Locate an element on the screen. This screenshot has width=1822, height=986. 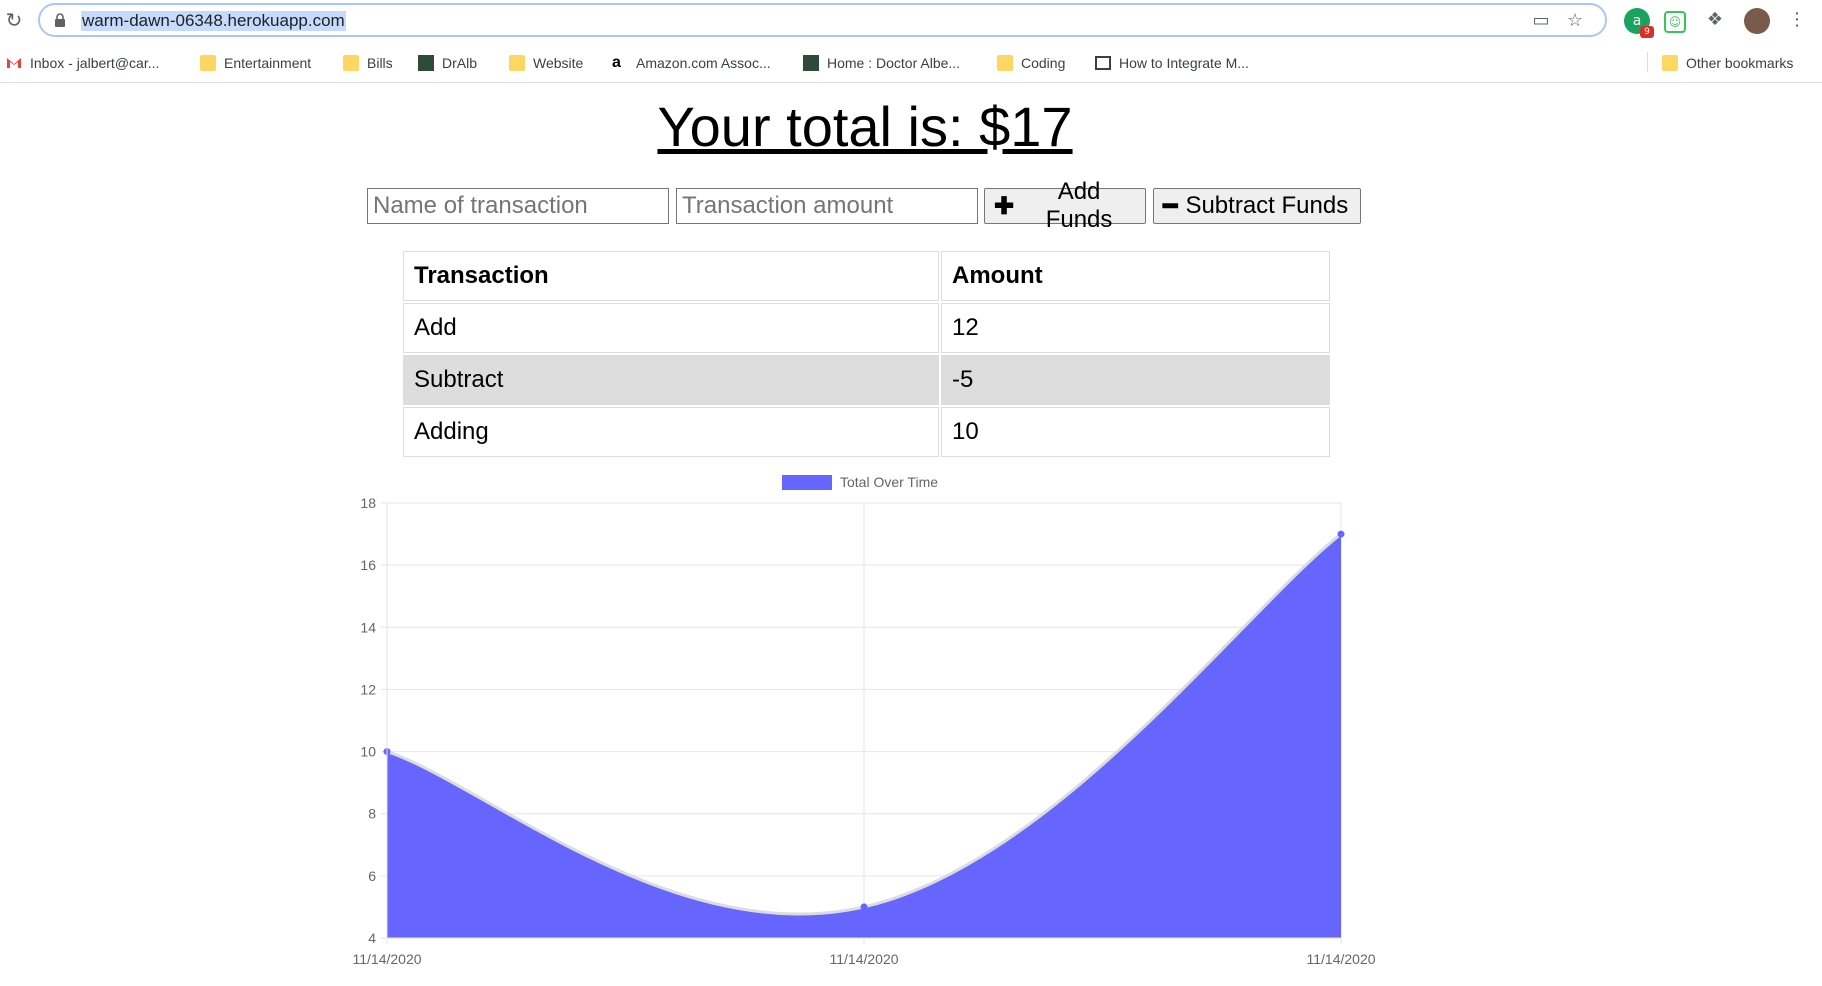
table-row: Subtract -5 is located at coordinates (866, 380).